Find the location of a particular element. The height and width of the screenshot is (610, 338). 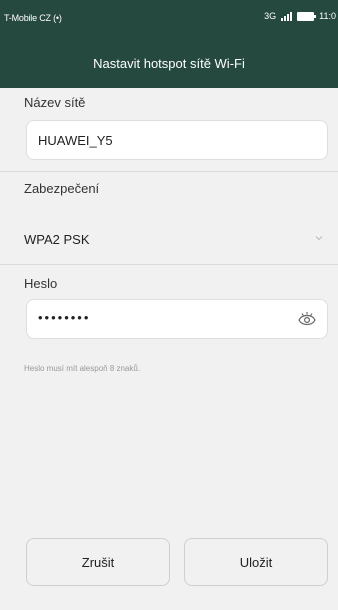

carrier-name: T-Mobile CZ (•) is located at coordinates (33, 18).